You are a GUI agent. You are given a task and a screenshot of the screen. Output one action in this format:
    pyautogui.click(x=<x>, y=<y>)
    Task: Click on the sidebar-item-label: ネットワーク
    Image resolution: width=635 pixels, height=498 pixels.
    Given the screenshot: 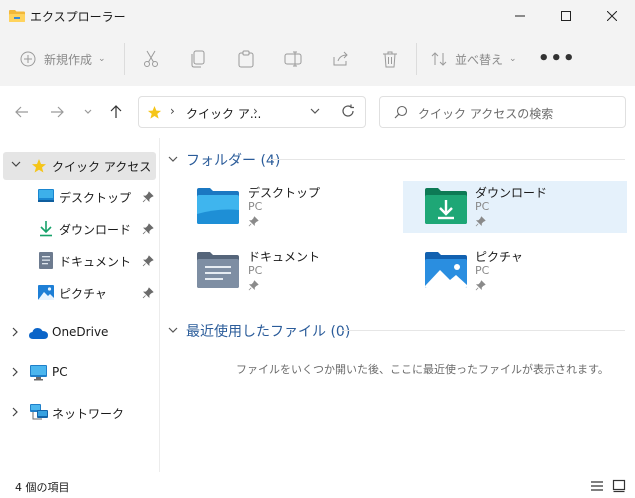 What is the action you would take?
    pyautogui.click(x=88, y=414)
    